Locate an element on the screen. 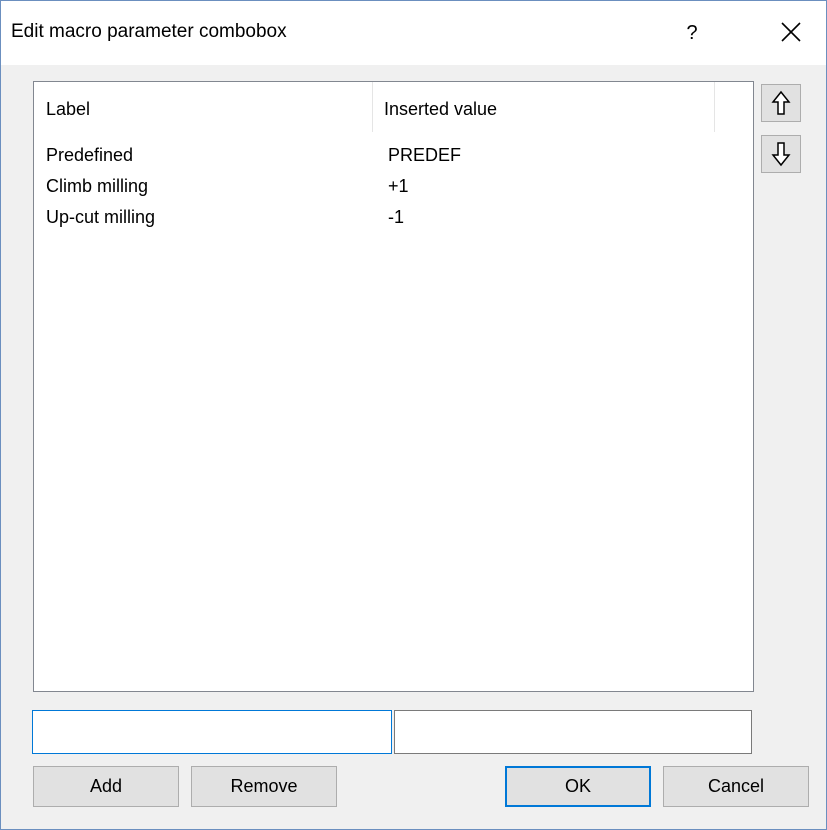 The height and width of the screenshot is (830, 827). list-item: Up-cut milling -1 is located at coordinates (393, 217).